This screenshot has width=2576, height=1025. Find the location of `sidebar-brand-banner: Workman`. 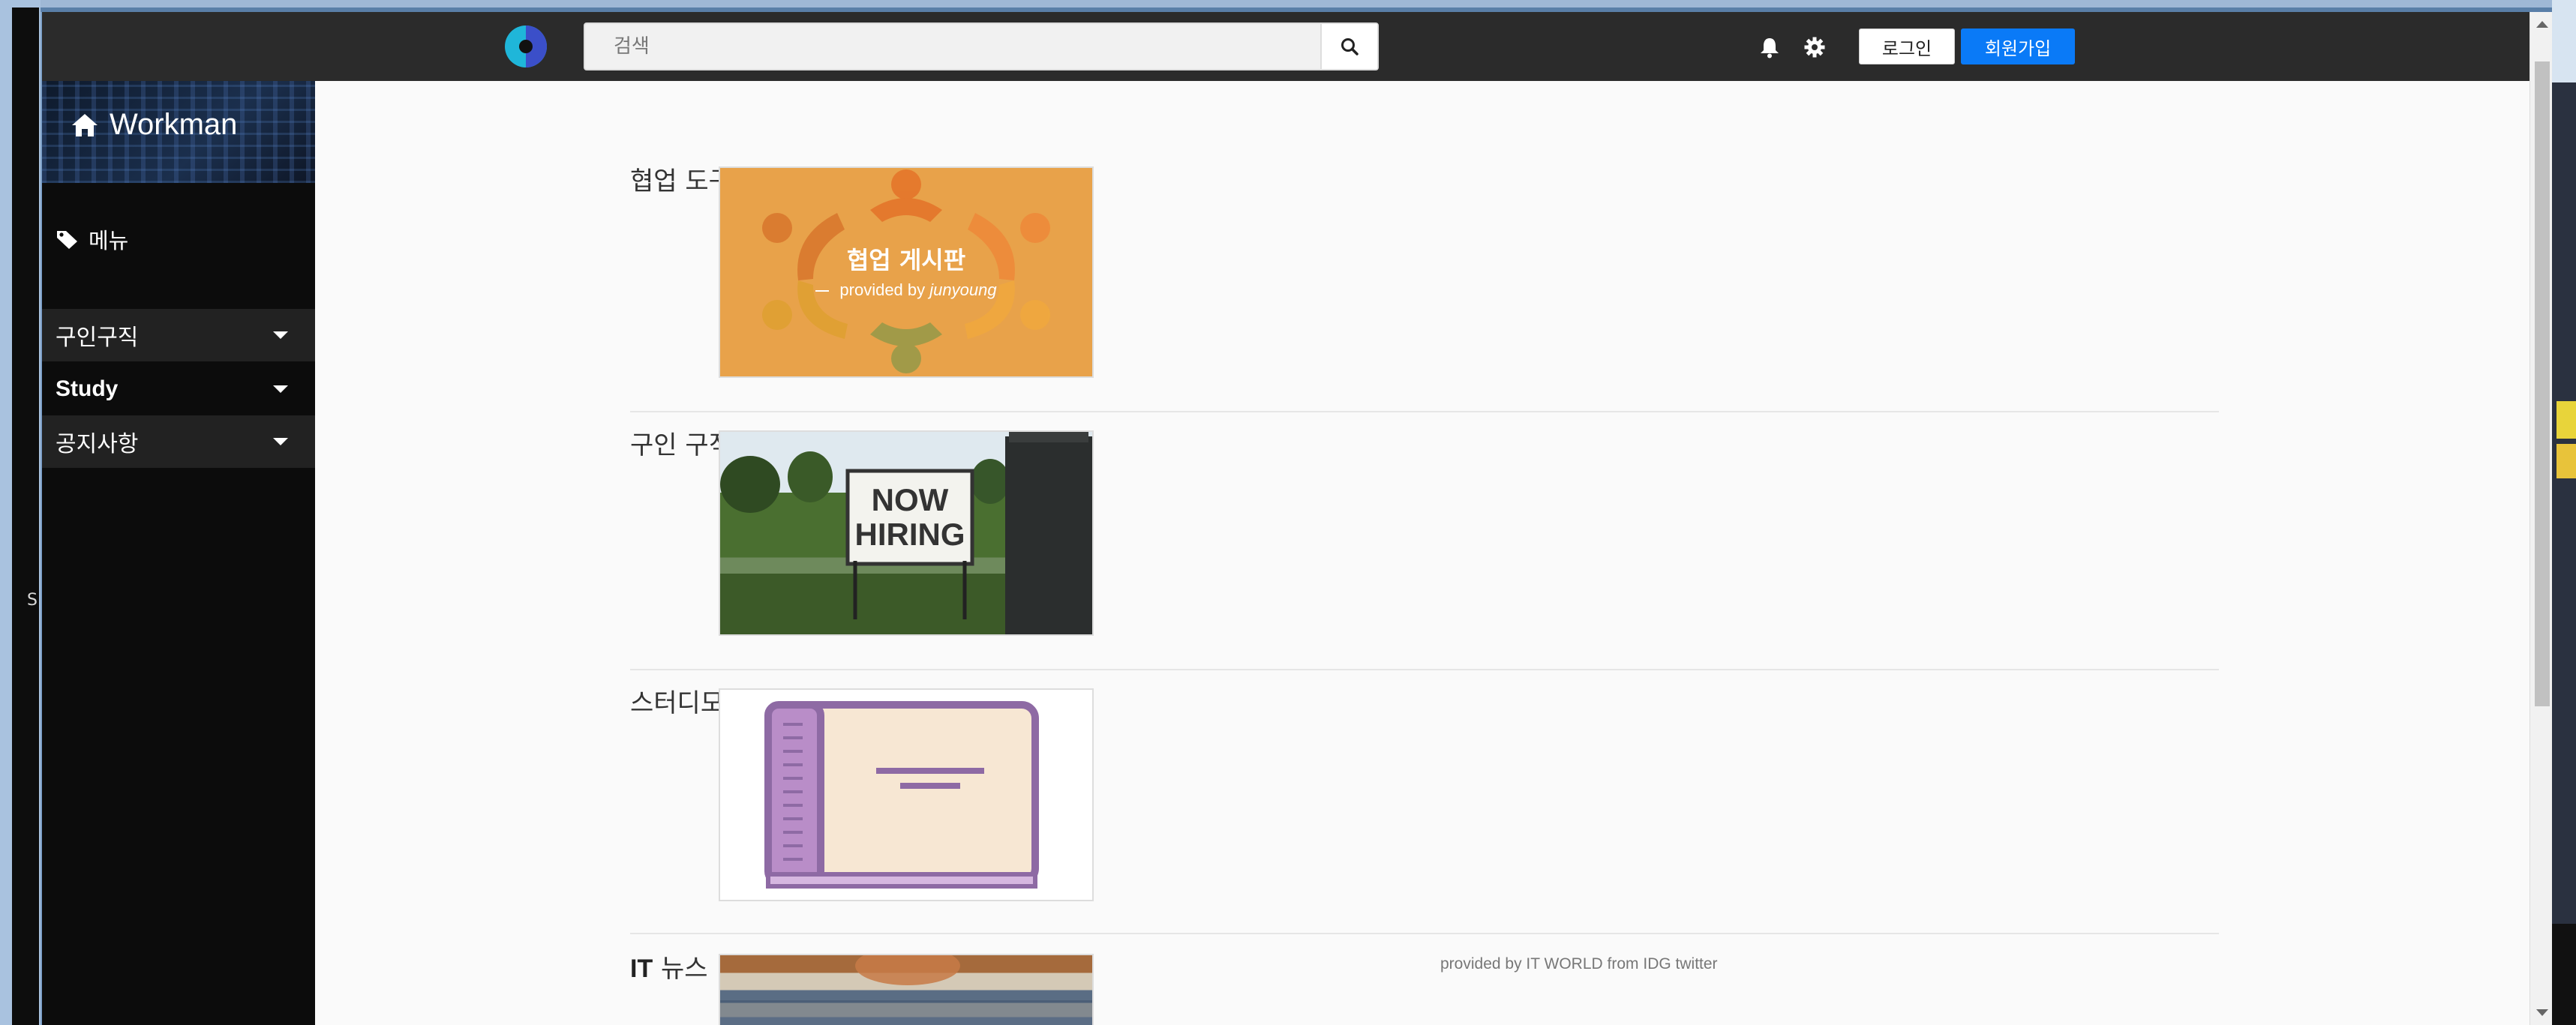

sidebar-brand-banner: Workman is located at coordinates (178, 132).